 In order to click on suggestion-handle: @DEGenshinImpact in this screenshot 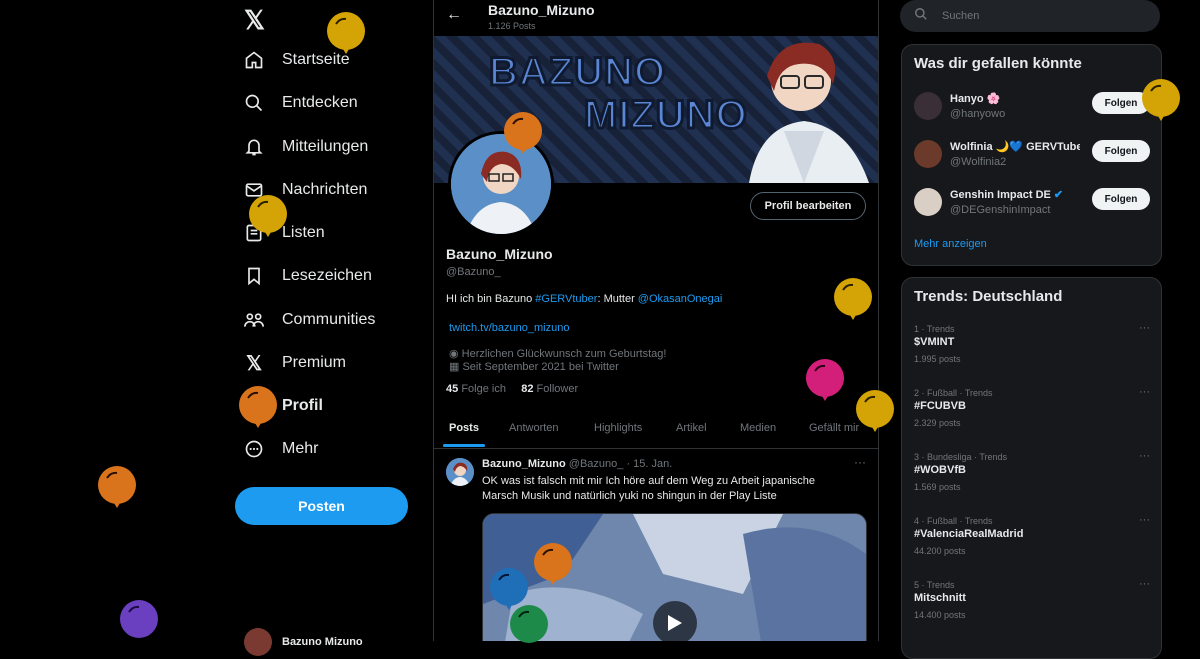, I will do `click(1000, 210)`.